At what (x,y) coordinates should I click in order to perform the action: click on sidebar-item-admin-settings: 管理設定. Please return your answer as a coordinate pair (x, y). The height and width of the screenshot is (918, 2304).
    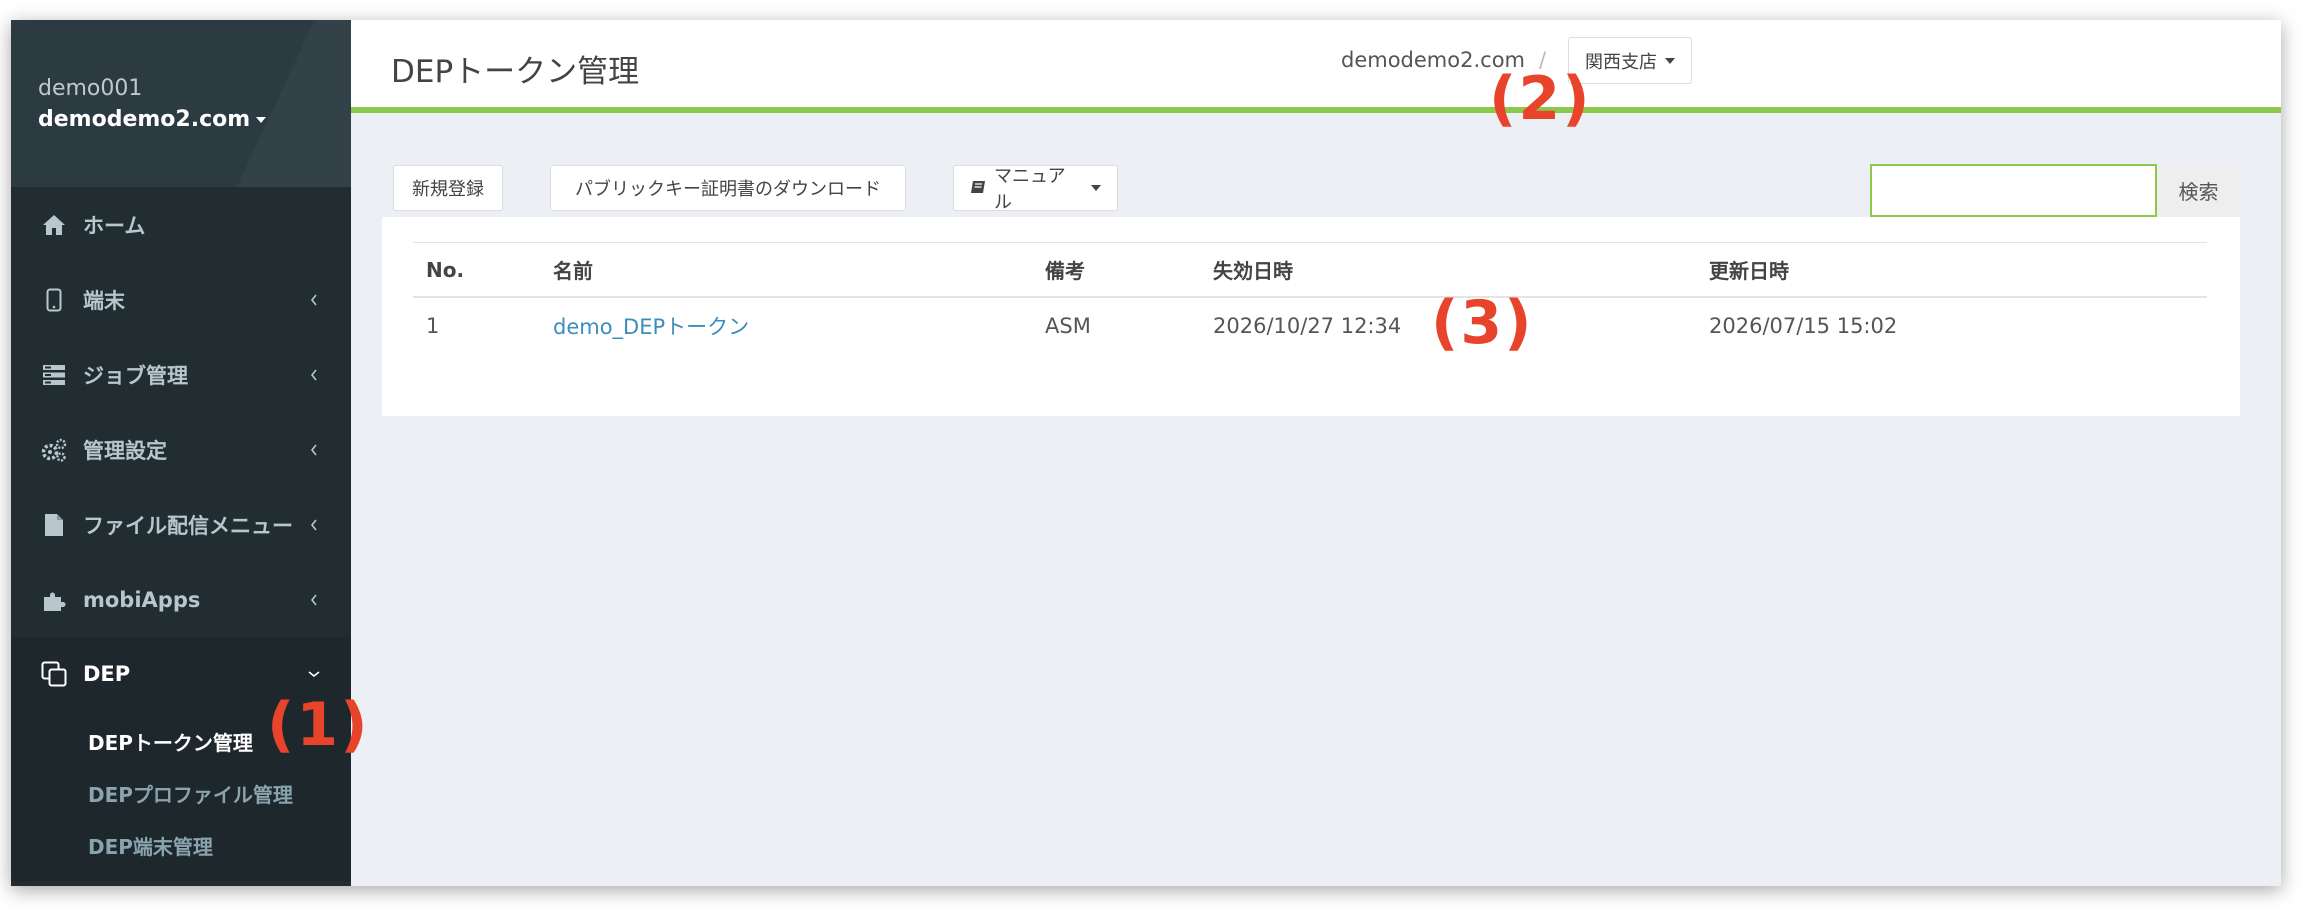
    Looking at the image, I should click on (181, 449).